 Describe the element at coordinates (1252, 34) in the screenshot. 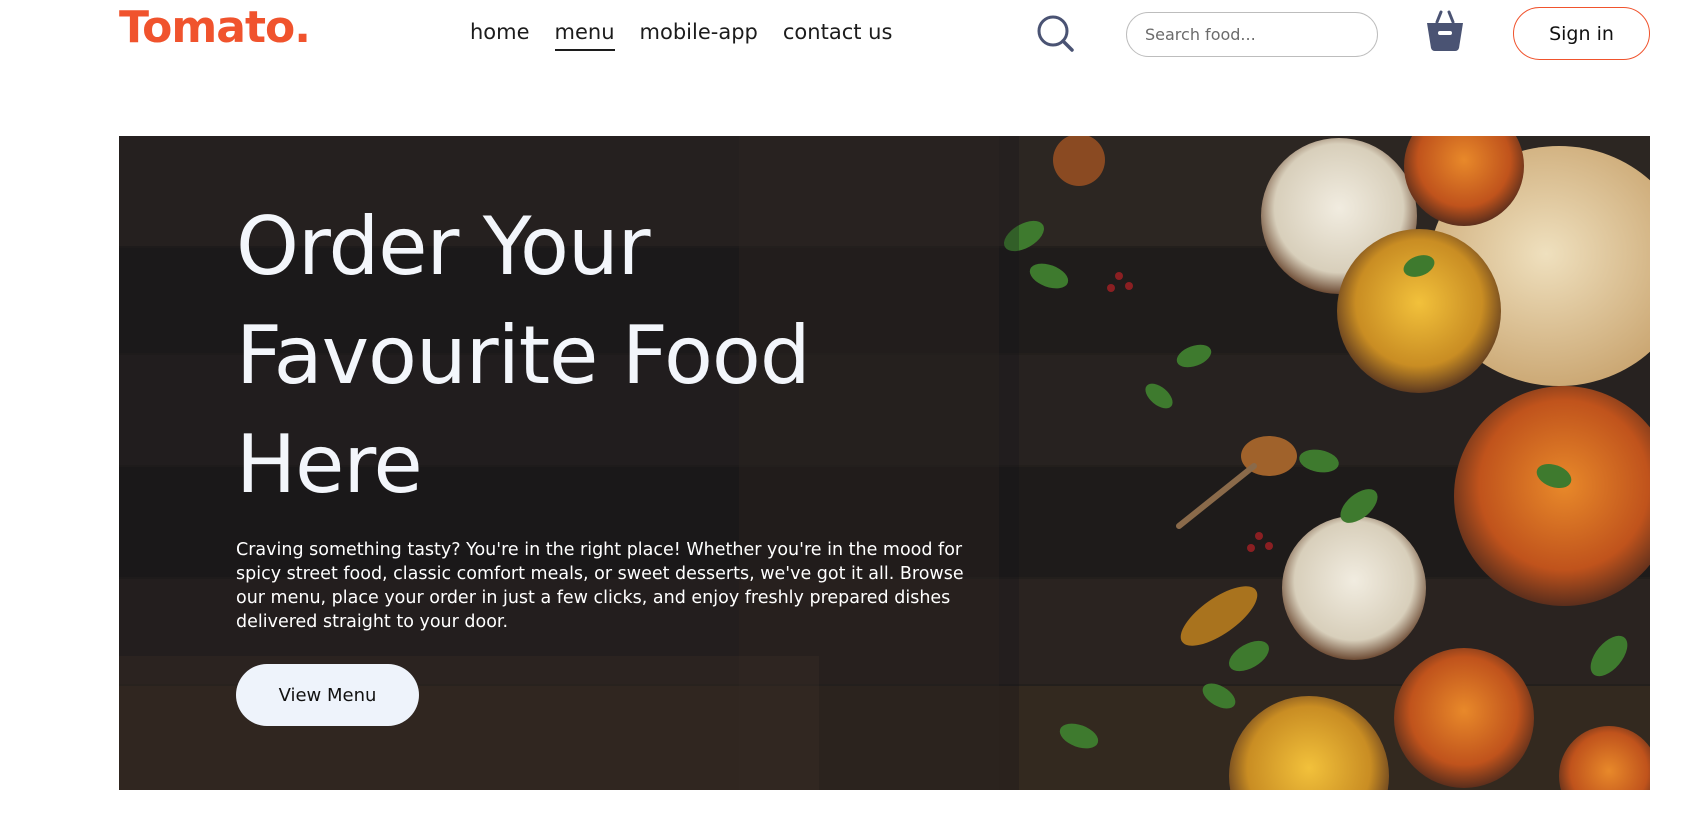

I see `search-input` at that location.